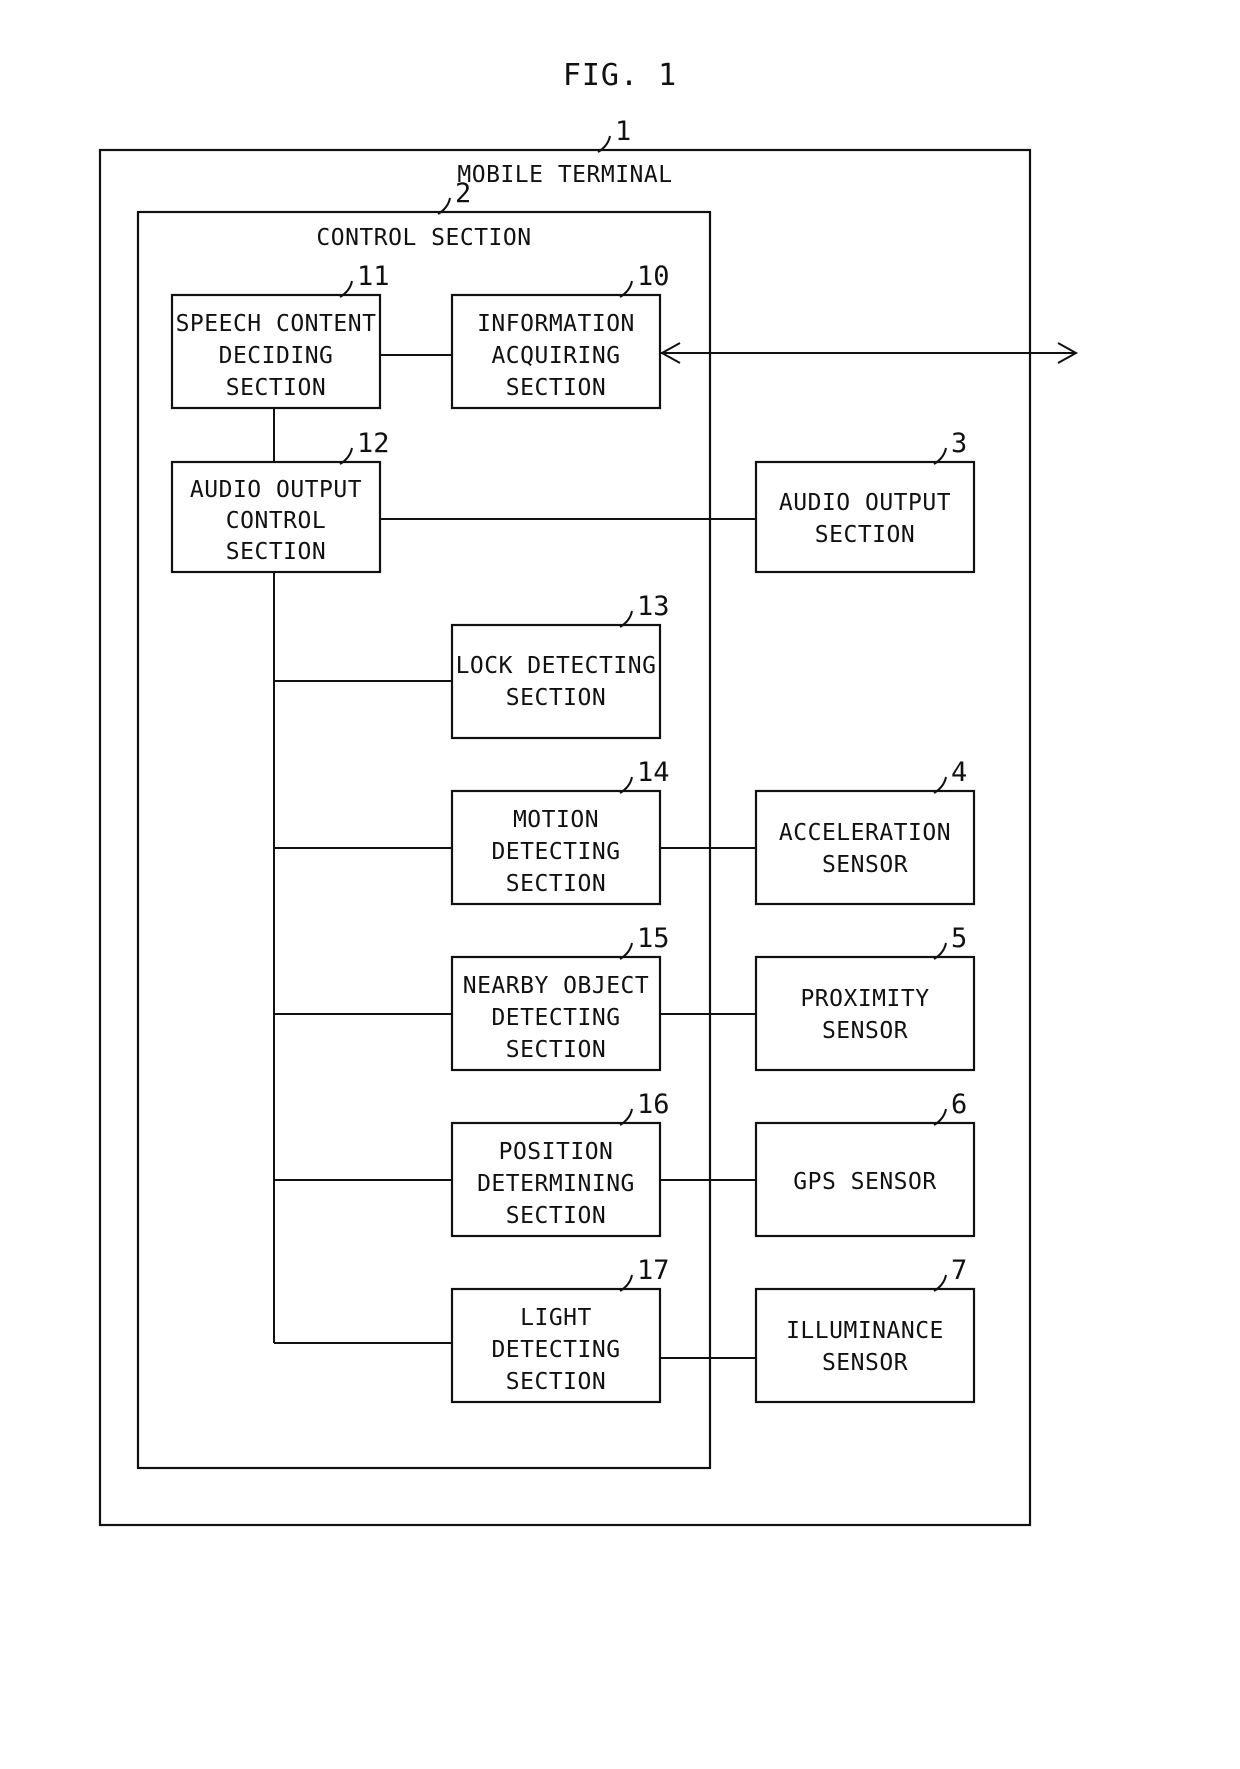 Image resolution: width=1240 pixels, height=1769 pixels. Describe the element at coordinates (653, 1270) in the screenshot. I see `ref-number-17: 17` at that location.